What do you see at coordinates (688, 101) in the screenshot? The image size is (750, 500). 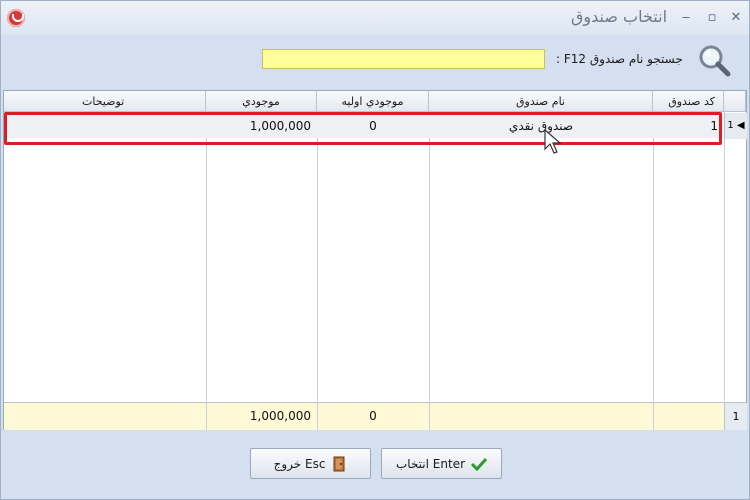 I see `column-header-fund-code: کد صندوق` at bounding box center [688, 101].